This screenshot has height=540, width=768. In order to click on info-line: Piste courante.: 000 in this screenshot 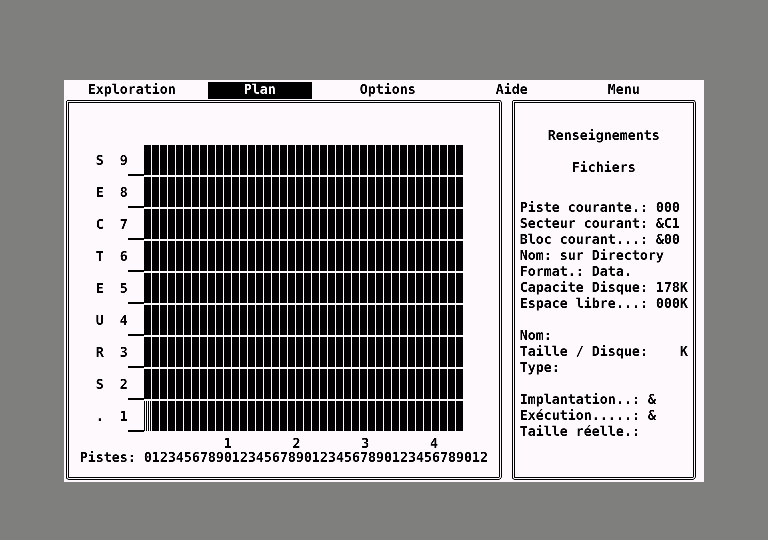, I will do `click(601, 209)`.